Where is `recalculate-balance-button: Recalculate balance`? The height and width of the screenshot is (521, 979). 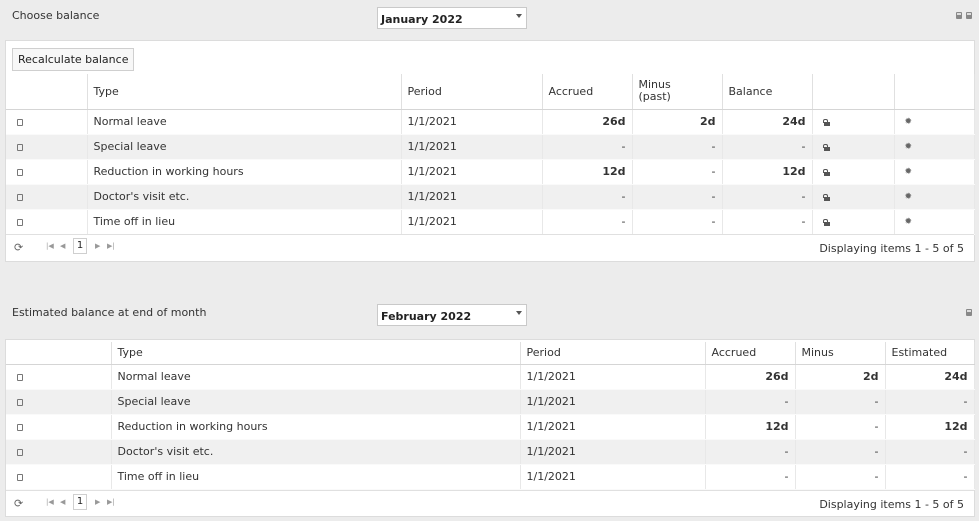 recalculate-balance-button: Recalculate balance is located at coordinates (73, 59).